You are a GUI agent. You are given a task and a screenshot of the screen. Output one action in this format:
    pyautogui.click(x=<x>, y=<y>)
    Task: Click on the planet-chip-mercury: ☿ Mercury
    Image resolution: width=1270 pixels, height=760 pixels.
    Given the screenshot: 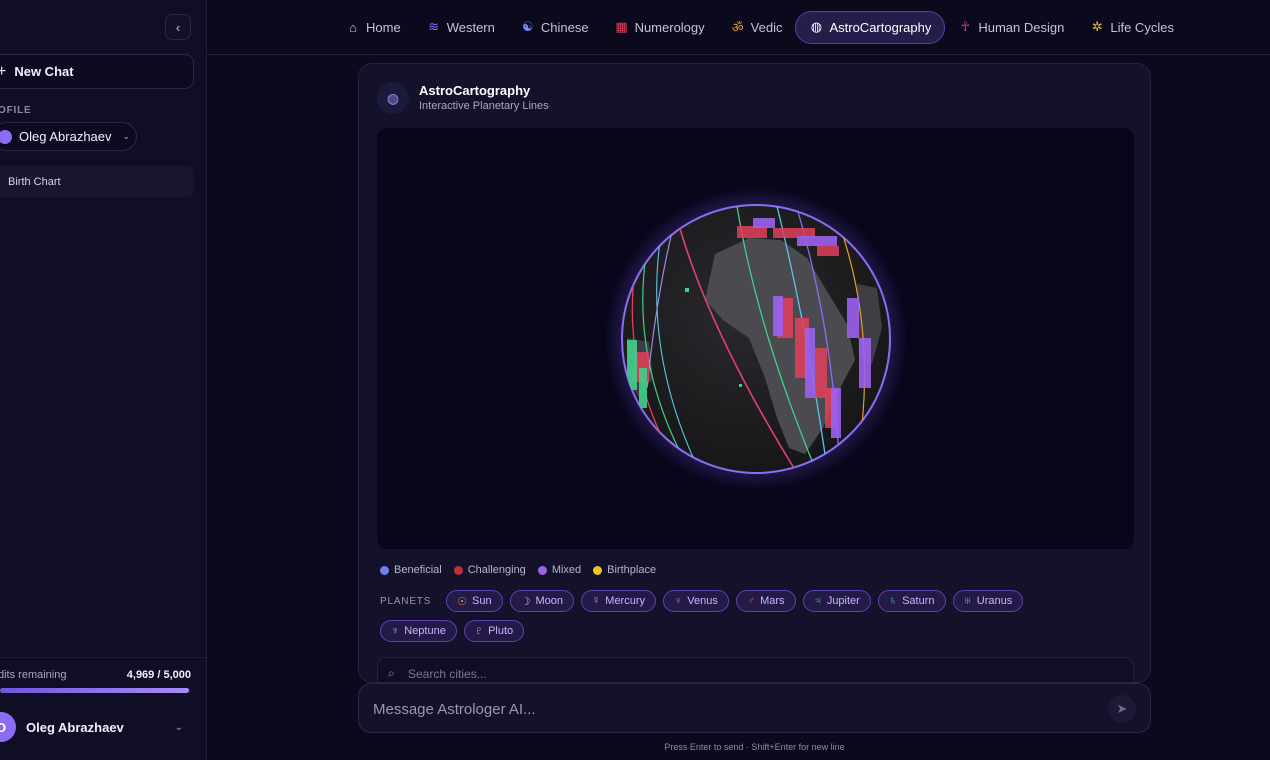 What is the action you would take?
    pyautogui.click(x=619, y=601)
    